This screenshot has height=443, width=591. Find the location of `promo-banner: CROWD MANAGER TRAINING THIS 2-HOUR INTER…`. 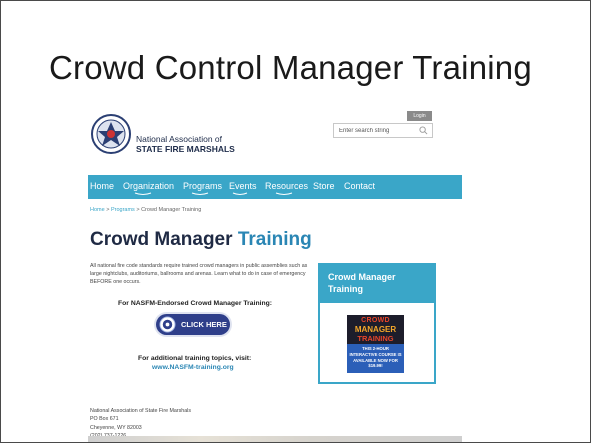

promo-banner: CROWD MANAGER TRAINING THIS 2-HOUR INTER… is located at coordinates (375, 344).